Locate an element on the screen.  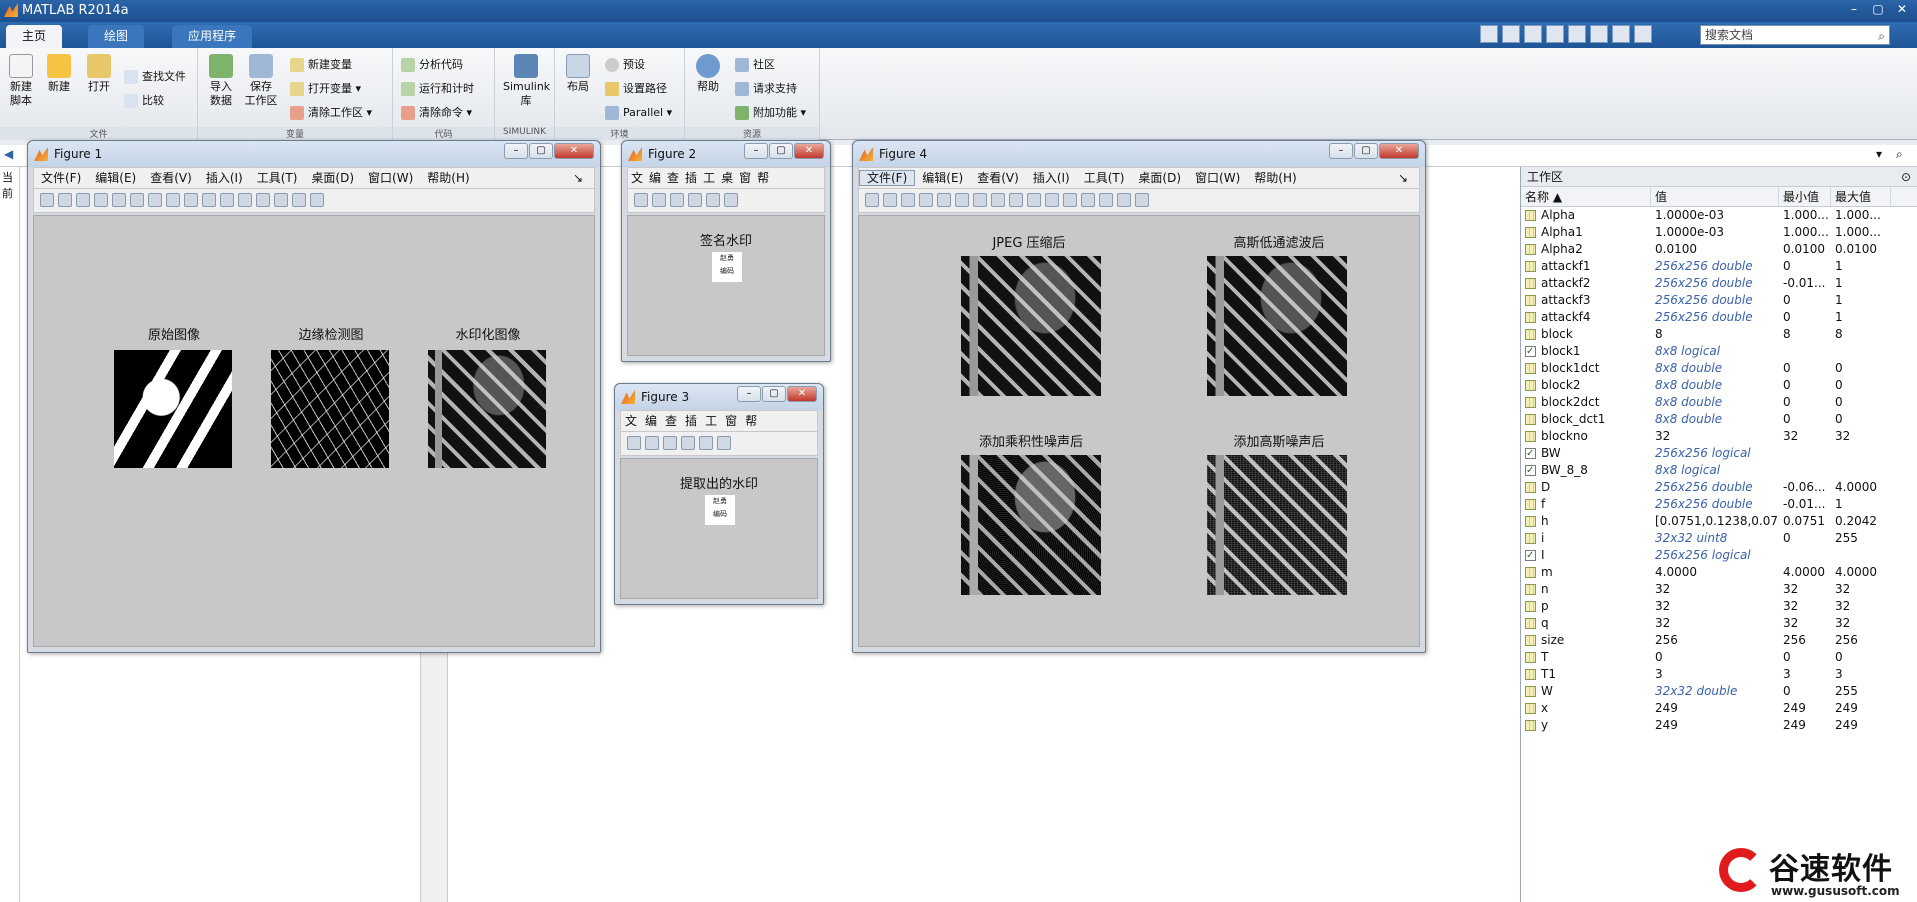
workspace-row: q 32 32 32 is located at coordinates (1719, 623).